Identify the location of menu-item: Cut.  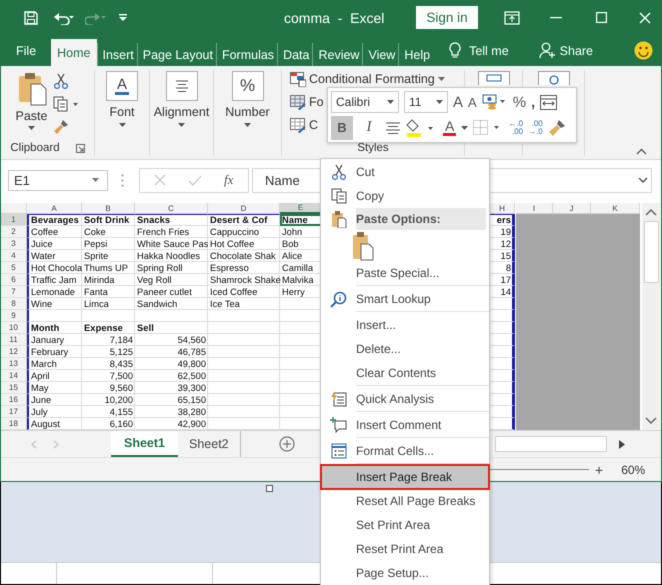
(405, 172).